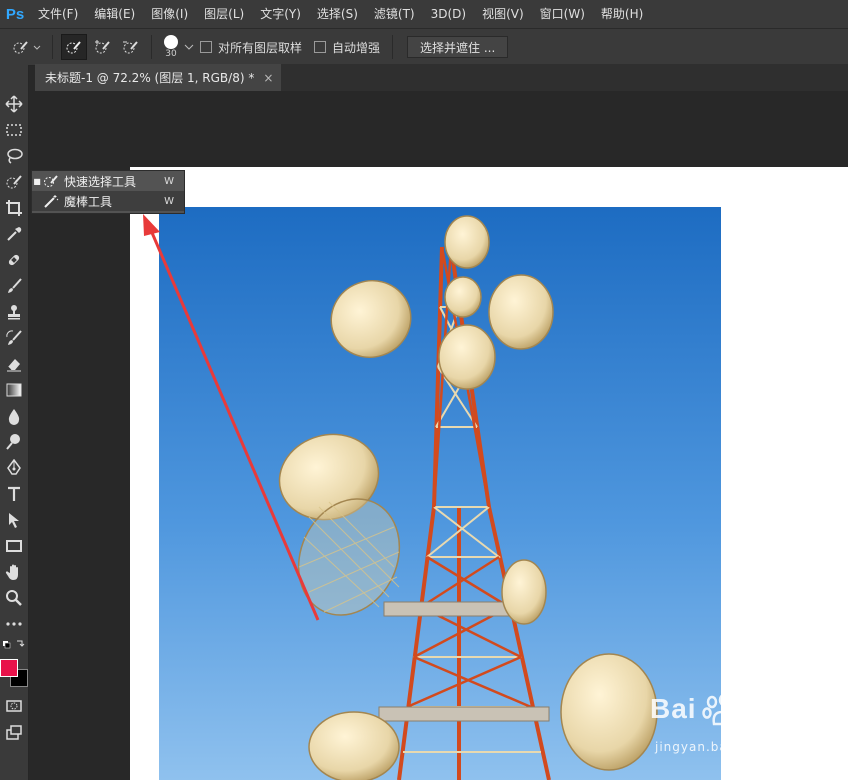 Image resolution: width=848 pixels, height=780 pixels. Describe the element at coordinates (100, 181) in the screenshot. I see `flyout-item-label: 快速选择工具` at that location.